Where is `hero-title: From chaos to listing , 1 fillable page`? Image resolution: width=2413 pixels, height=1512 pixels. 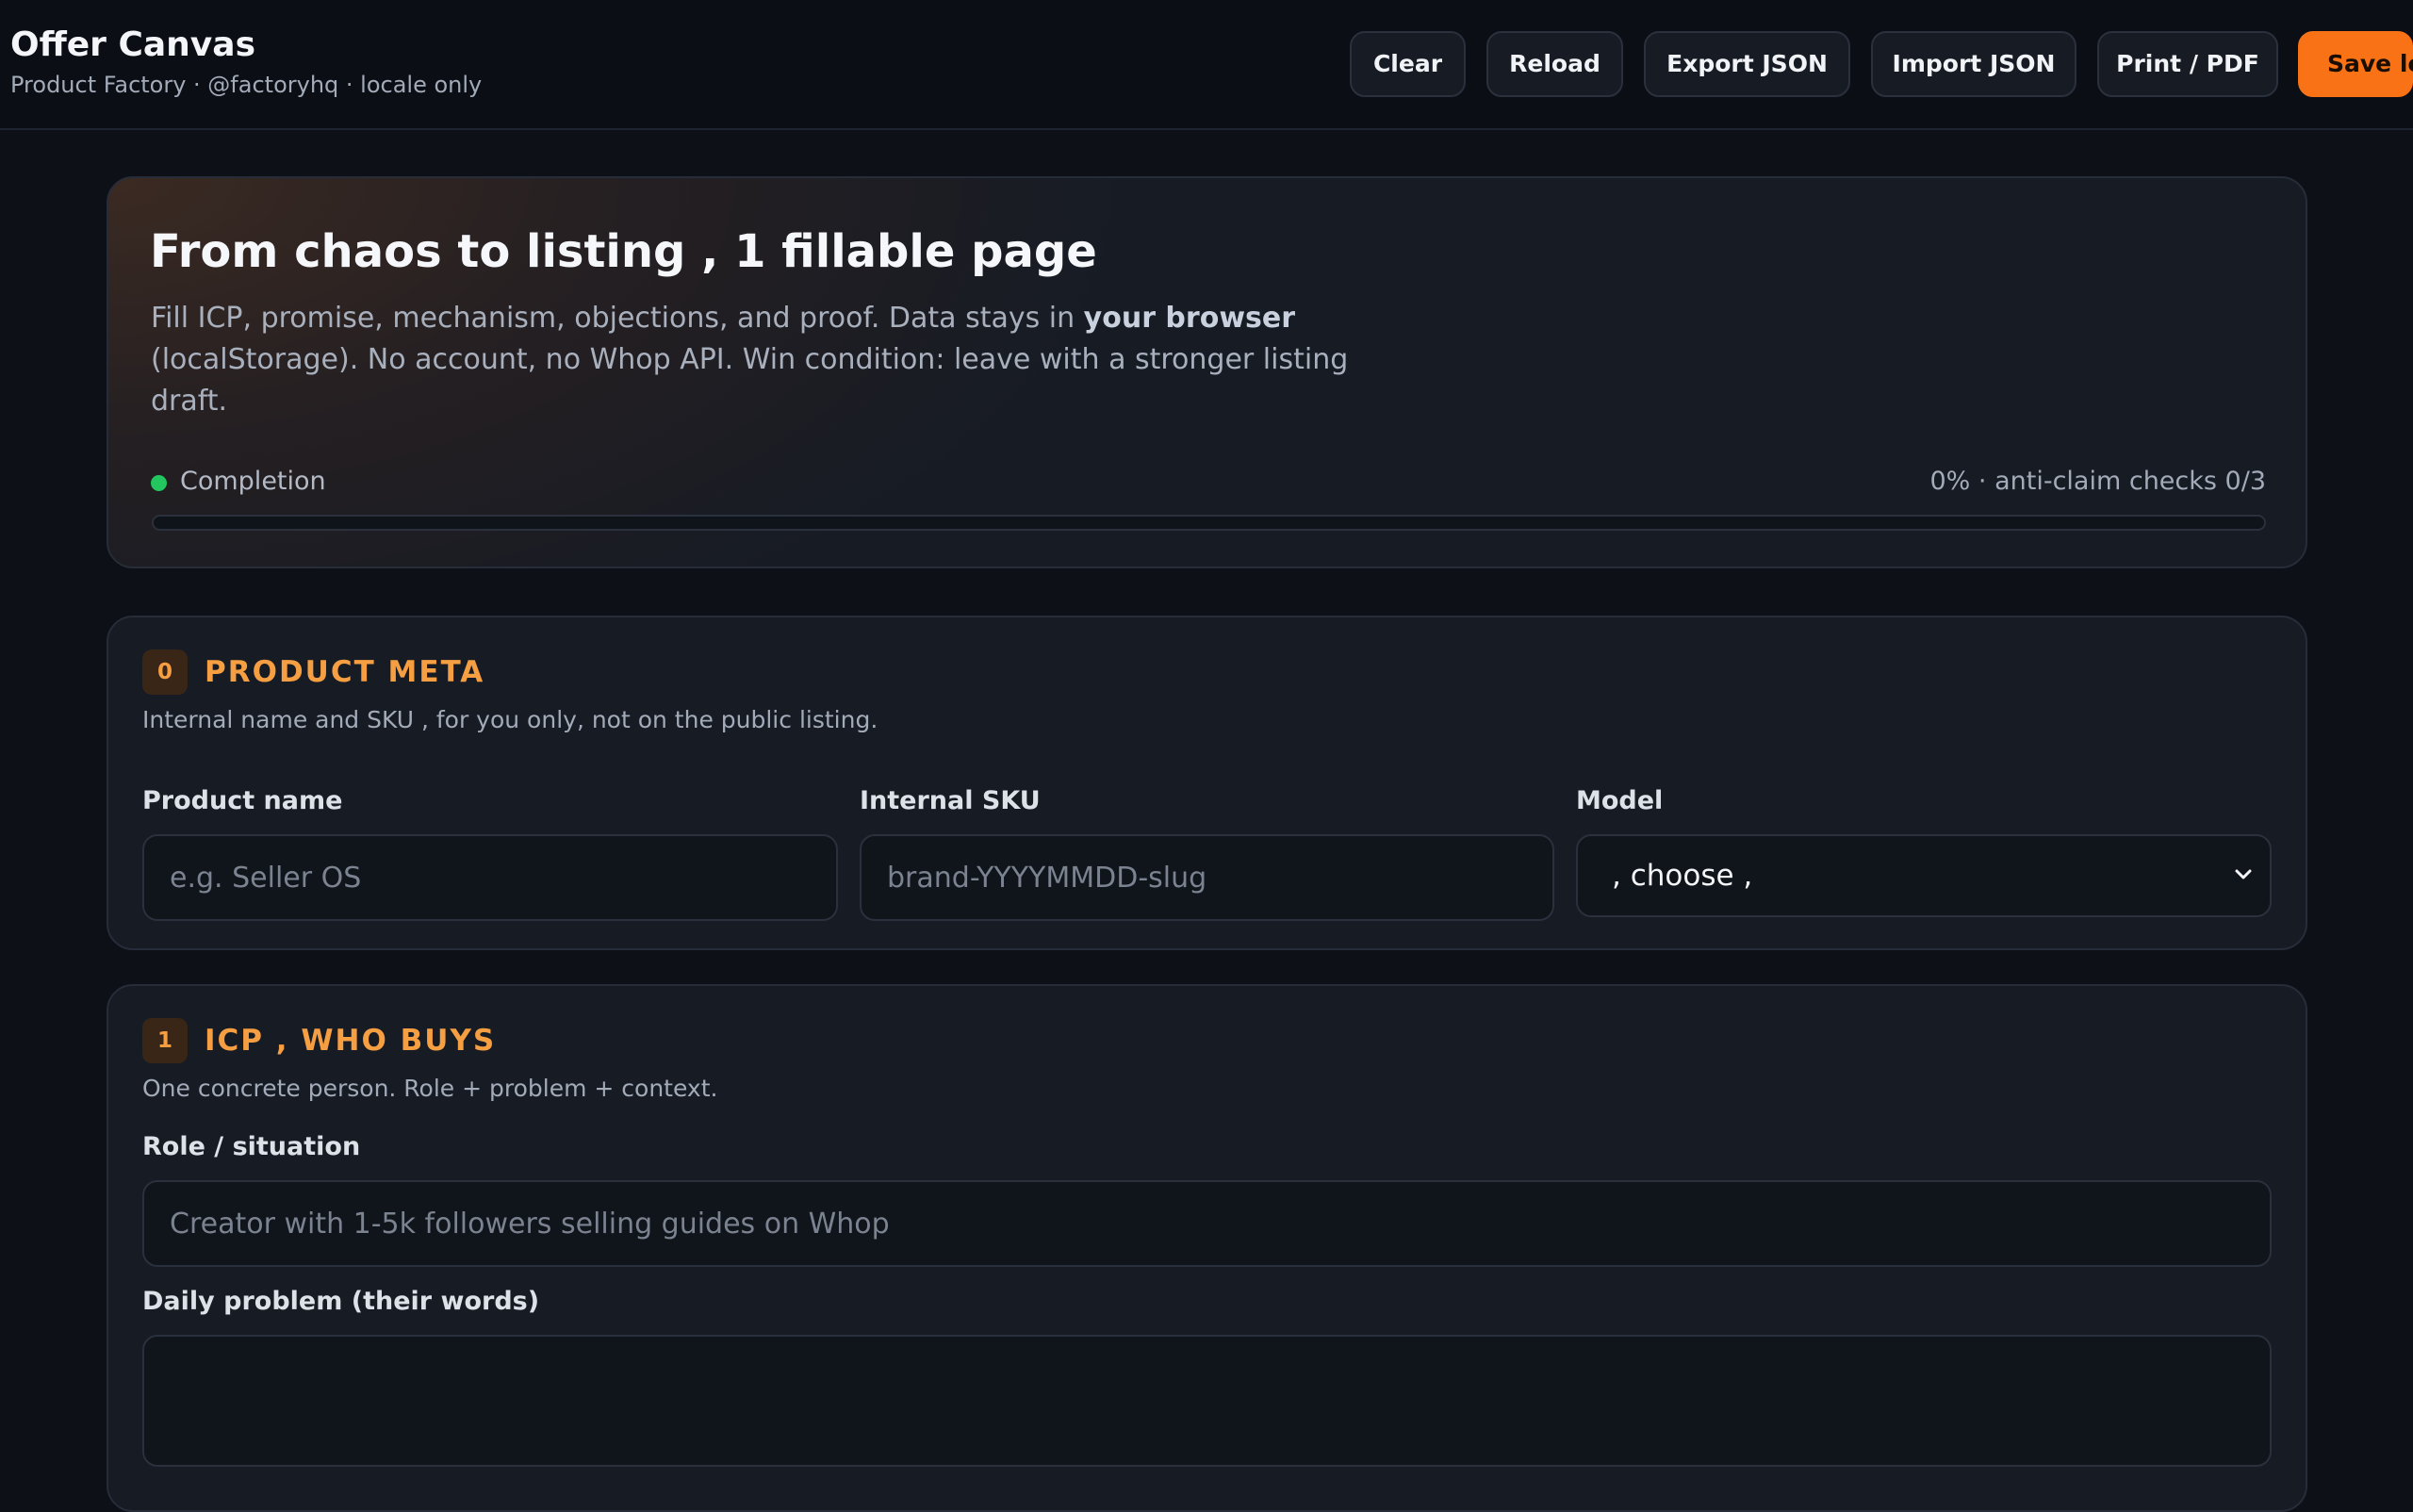
hero-title: From chaos to listing , 1 fillable page is located at coordinates (623, 252).